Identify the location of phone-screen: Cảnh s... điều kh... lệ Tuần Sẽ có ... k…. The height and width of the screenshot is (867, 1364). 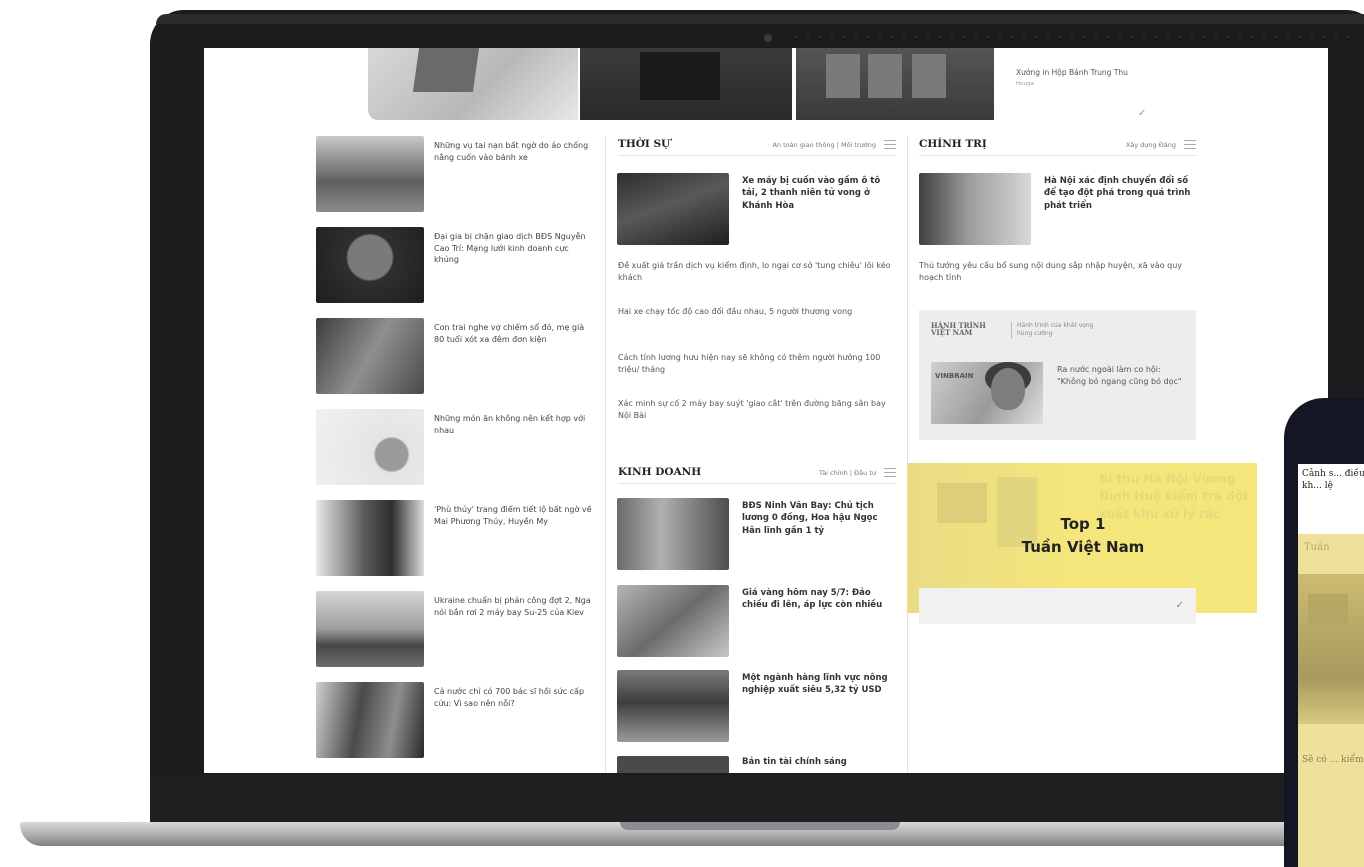
(1331, 665).